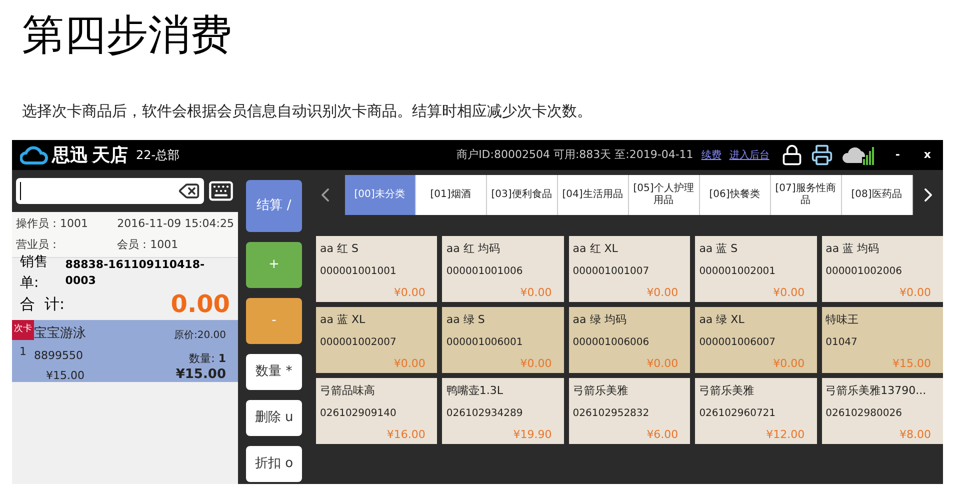 The image size is (973, 503). Describe the element at coordinates (864, 271) in the screenshot. I see `product-code: 000001002006` at that location.